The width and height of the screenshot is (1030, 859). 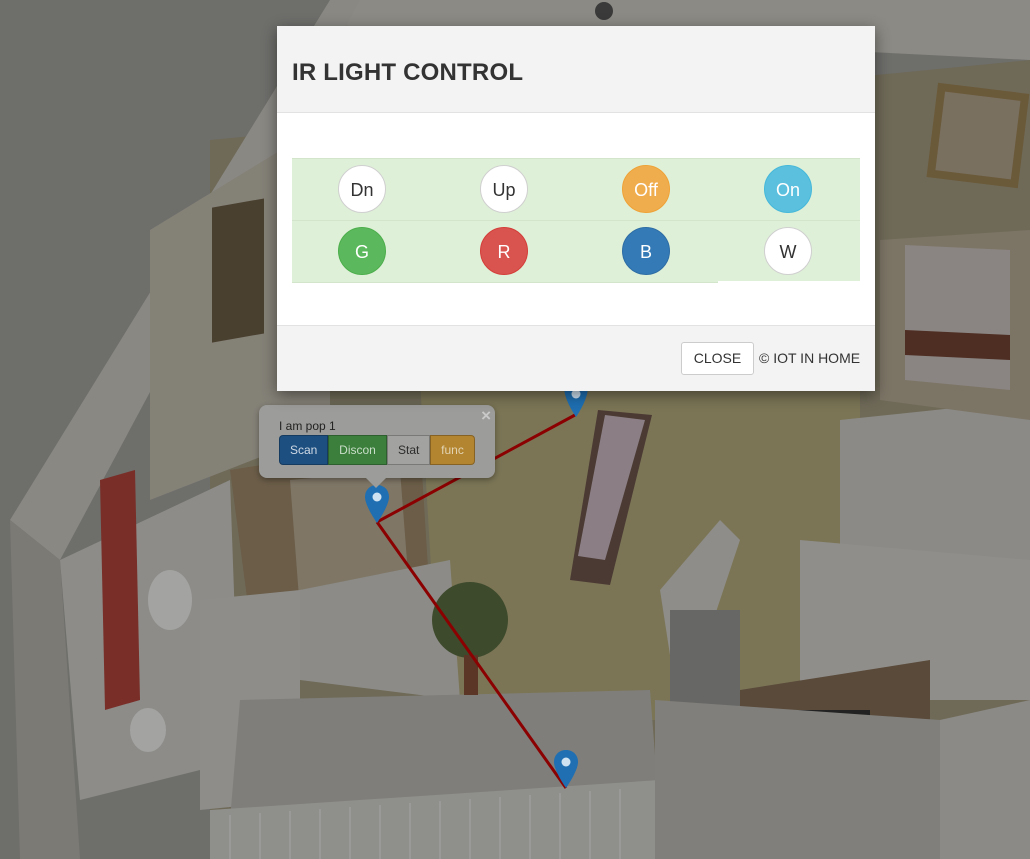 What do you see at coordinates (810, 358) in the screenshot?
I see `copyright-text: © IOT IN HOME` at bounding box center [810, 358].